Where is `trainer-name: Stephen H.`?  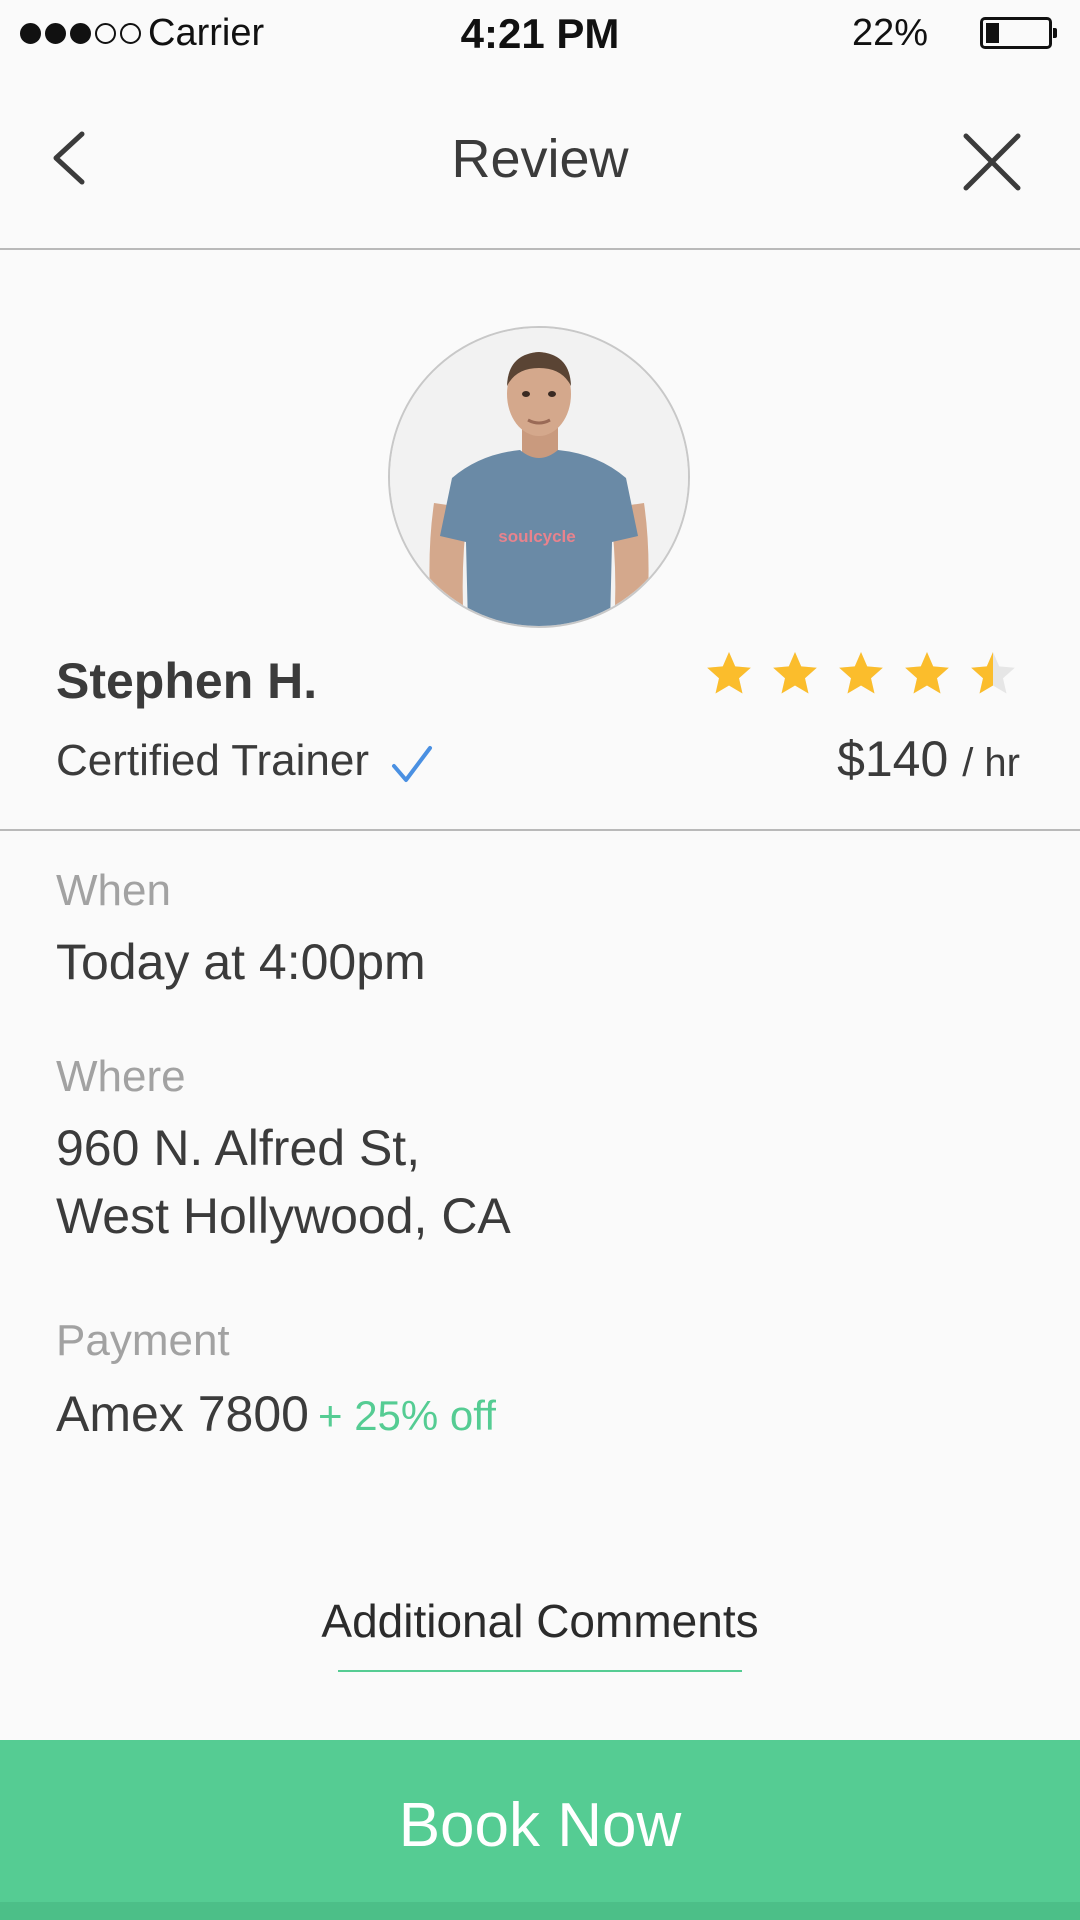
trainer-name: Stephen H. is located at coordinates (187, 681).